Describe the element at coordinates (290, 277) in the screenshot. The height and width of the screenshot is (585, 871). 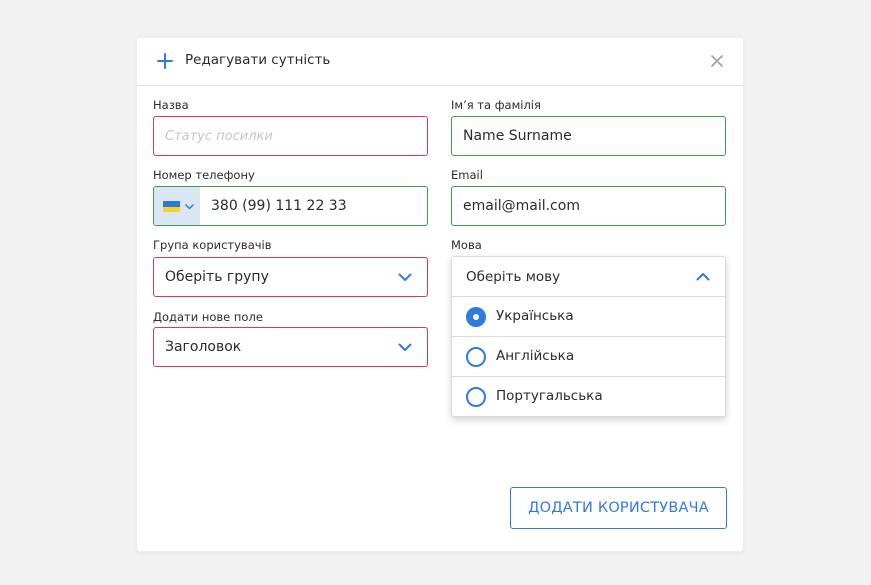
I see `user-group-select: Оберіть групу` at that location.